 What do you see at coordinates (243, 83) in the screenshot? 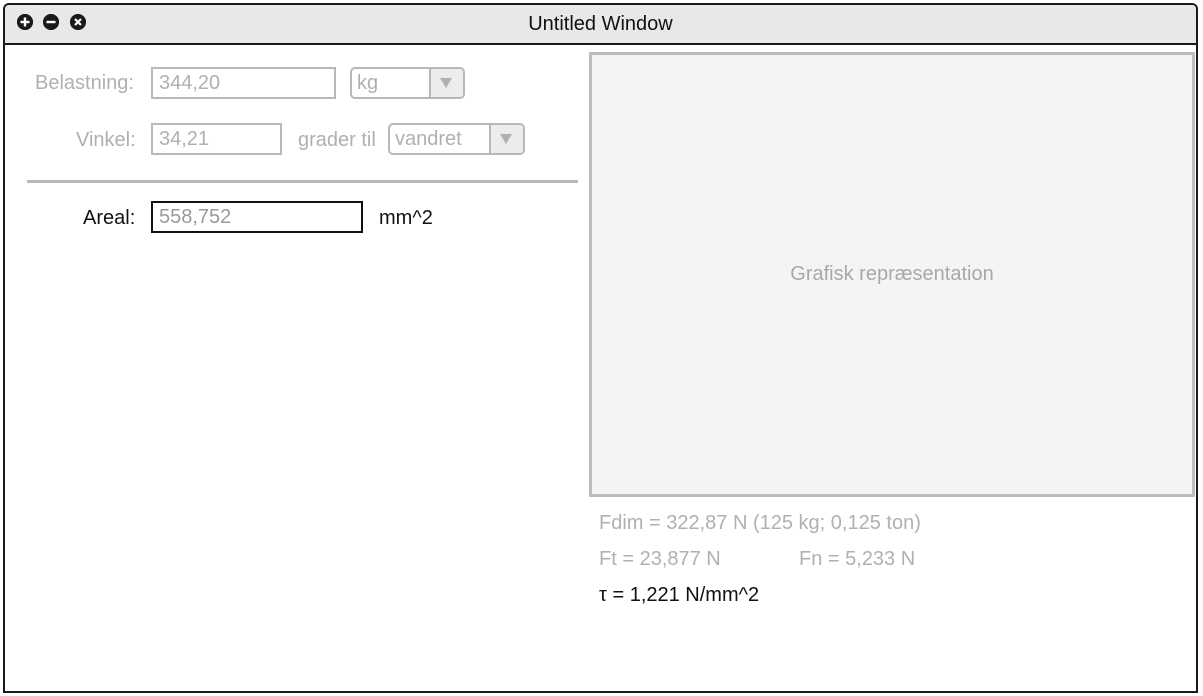
I see `load-input: 344,20` at bounding box center [243, 83].